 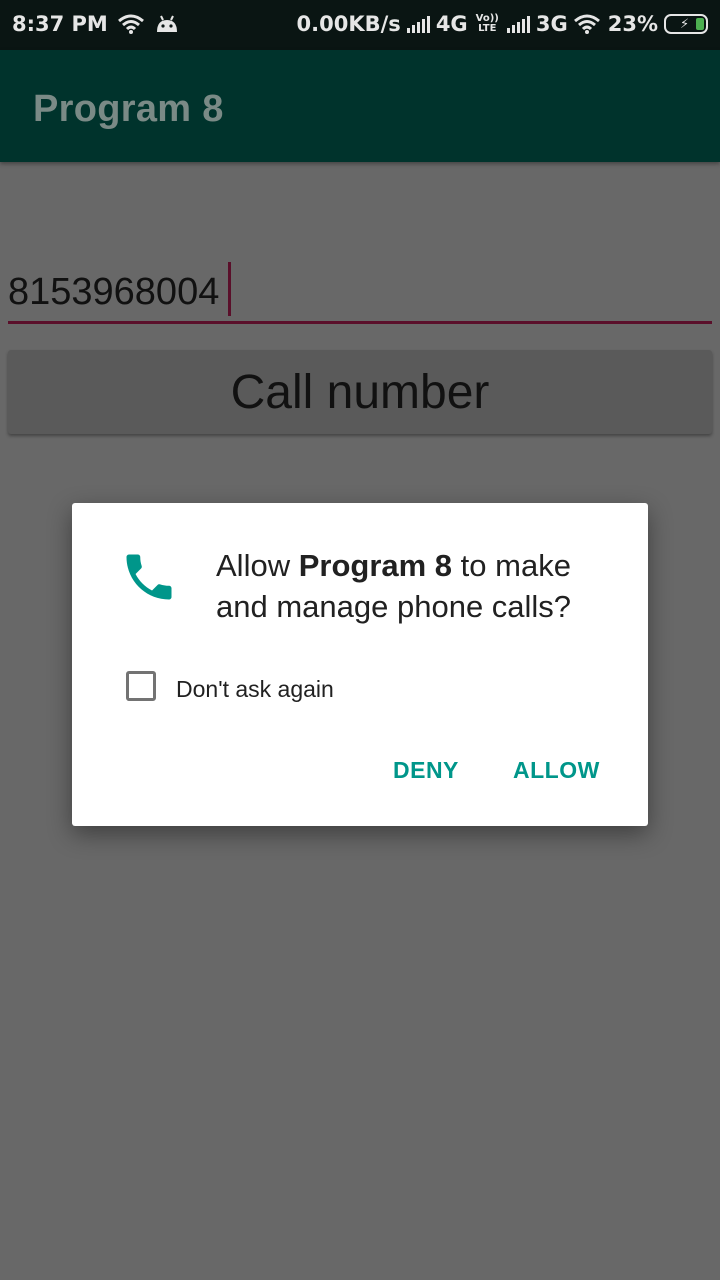 I want to click on deny-button: DENY, so click(x=426, y=770).